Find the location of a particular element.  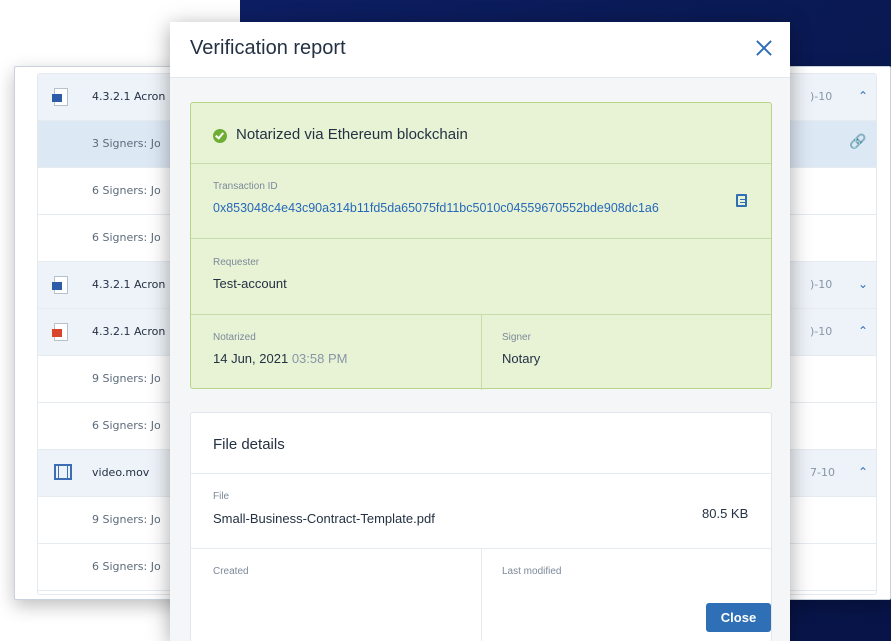

copy-icon is located at coordinates (741, 200).